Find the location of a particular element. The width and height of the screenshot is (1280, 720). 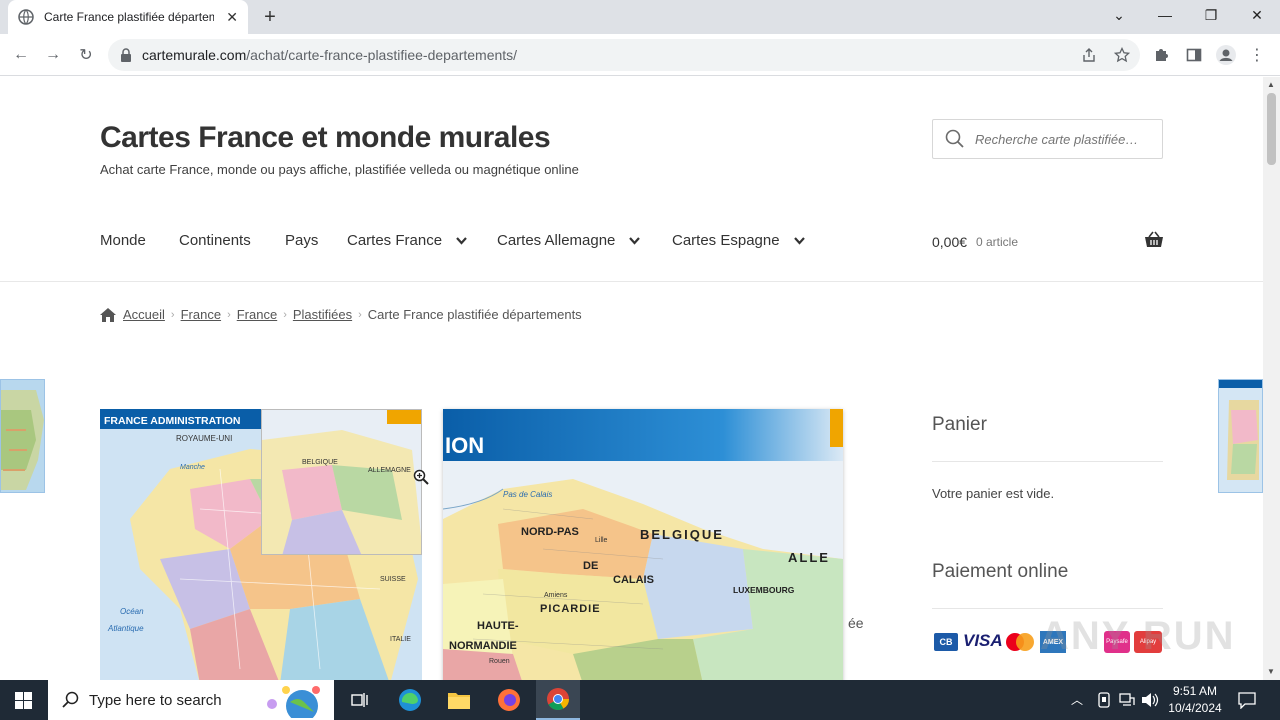

notification-center-icon is located at coordinates (1247, 700).